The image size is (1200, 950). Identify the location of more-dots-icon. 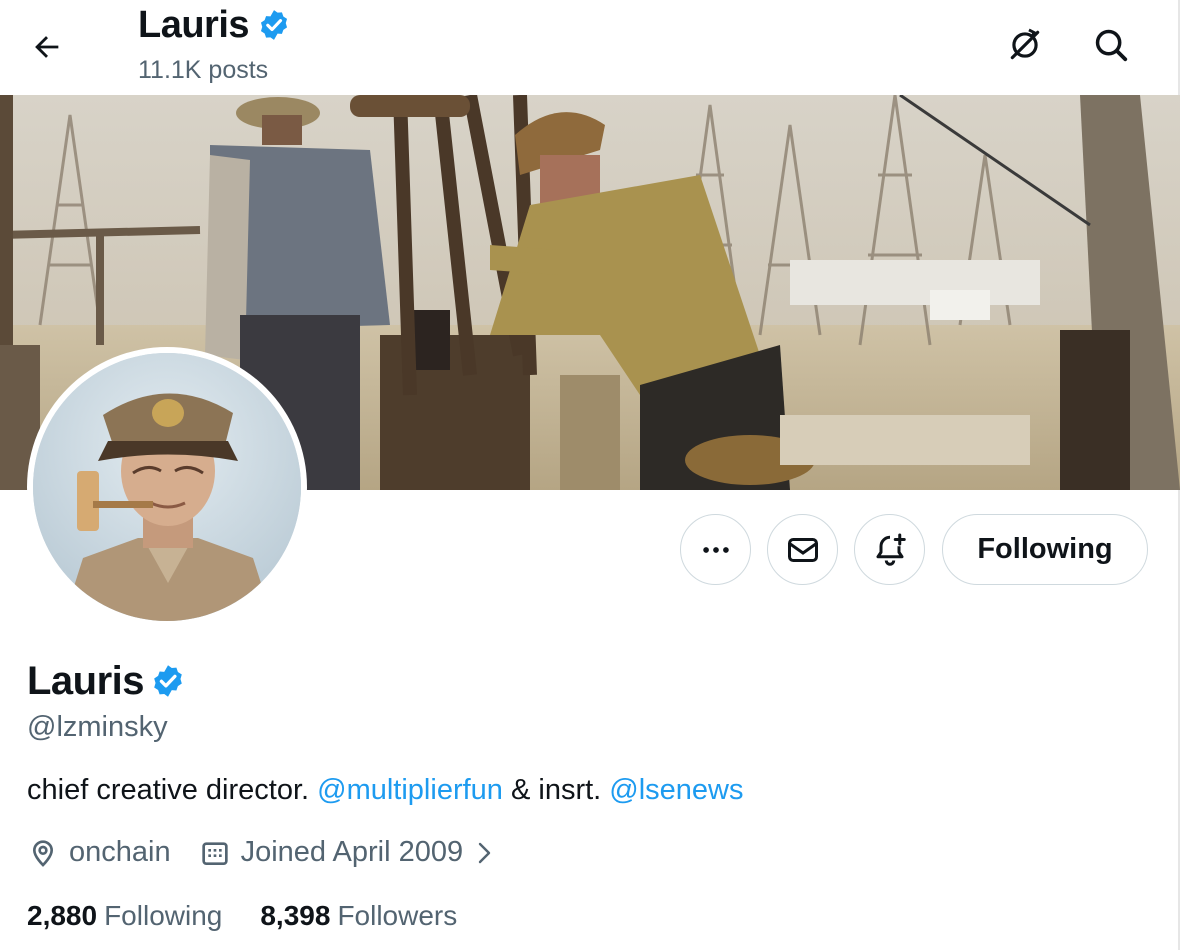
(715, 549).